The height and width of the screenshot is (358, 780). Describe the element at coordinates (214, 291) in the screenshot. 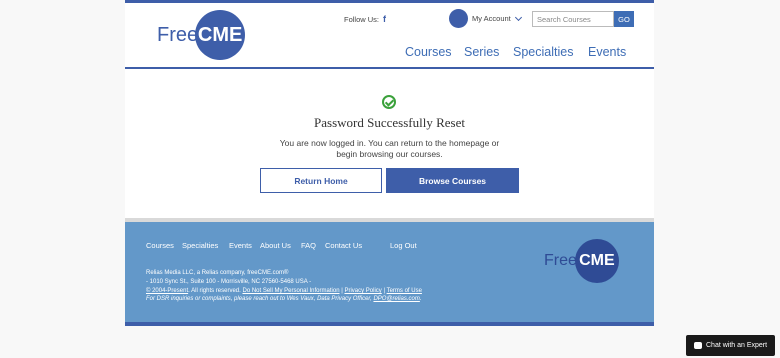

I see `rights-text: . All rights reserved.` at that location.